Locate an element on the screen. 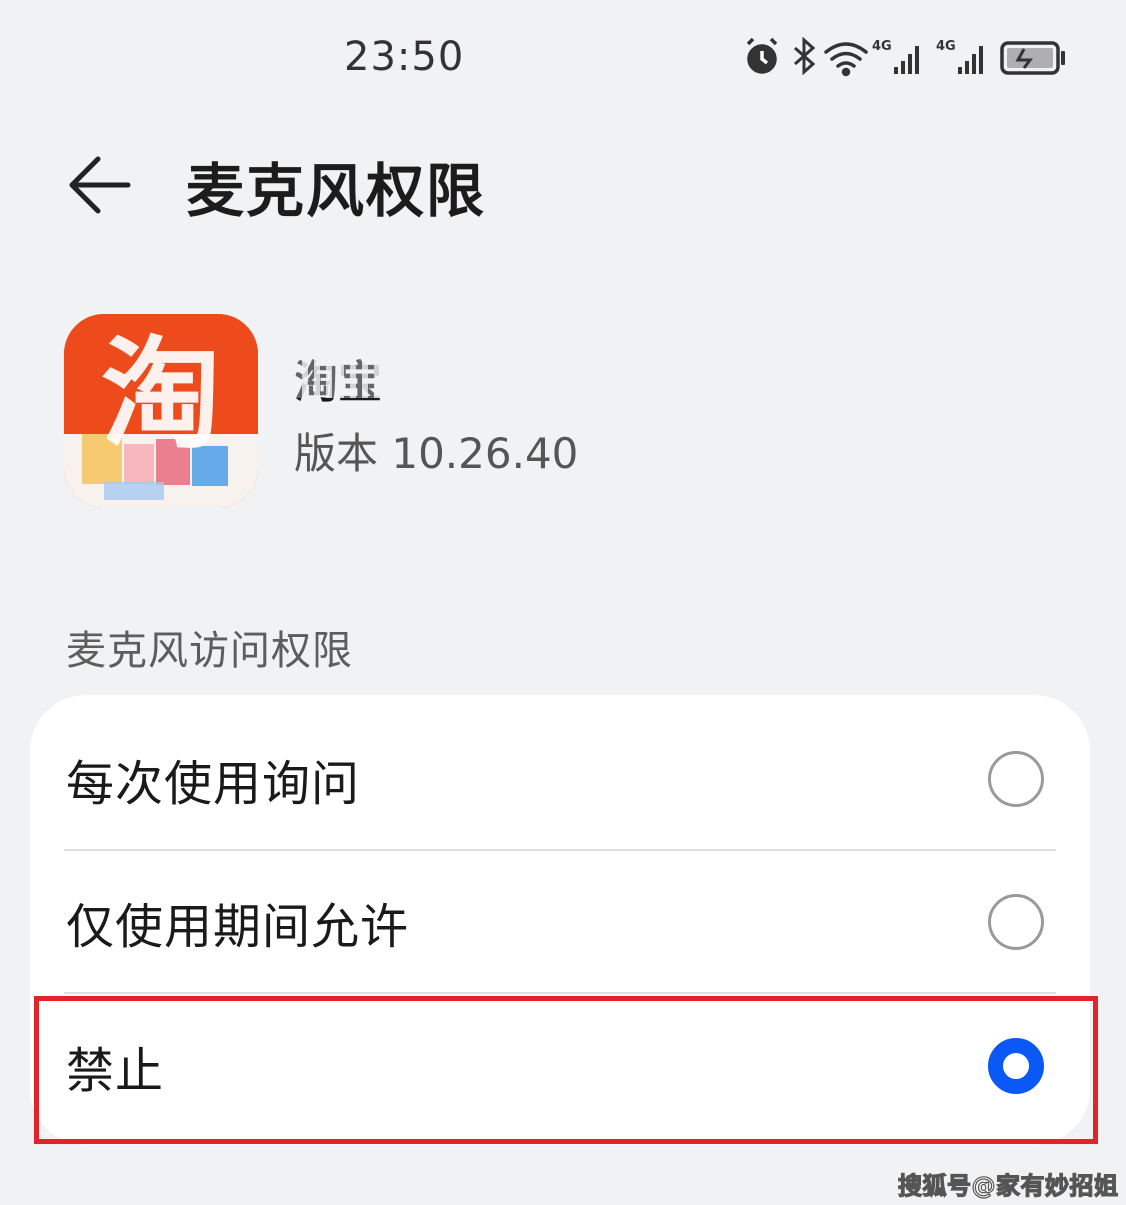 The image size is (1126, 1205). arrow-left-icon is located at coordinates (100, 185).